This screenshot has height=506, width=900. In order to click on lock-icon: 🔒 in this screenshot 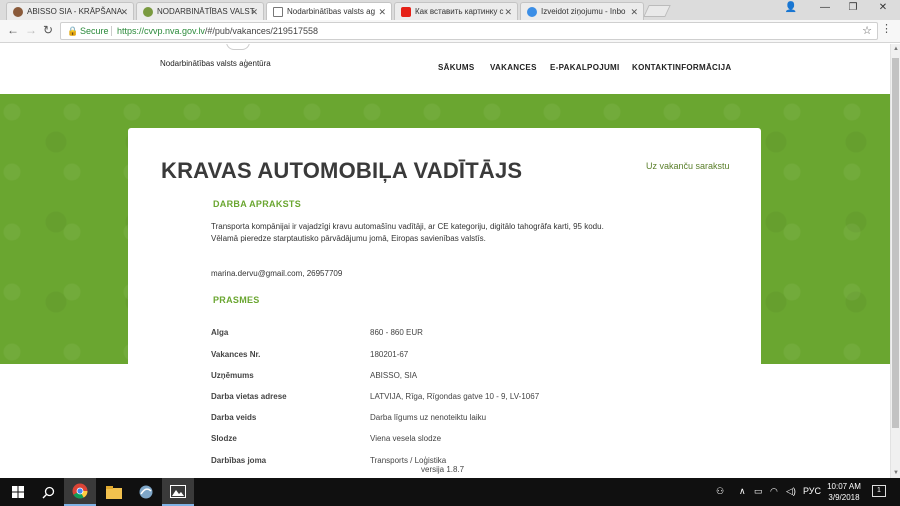, I will do `click(73, 31)`.